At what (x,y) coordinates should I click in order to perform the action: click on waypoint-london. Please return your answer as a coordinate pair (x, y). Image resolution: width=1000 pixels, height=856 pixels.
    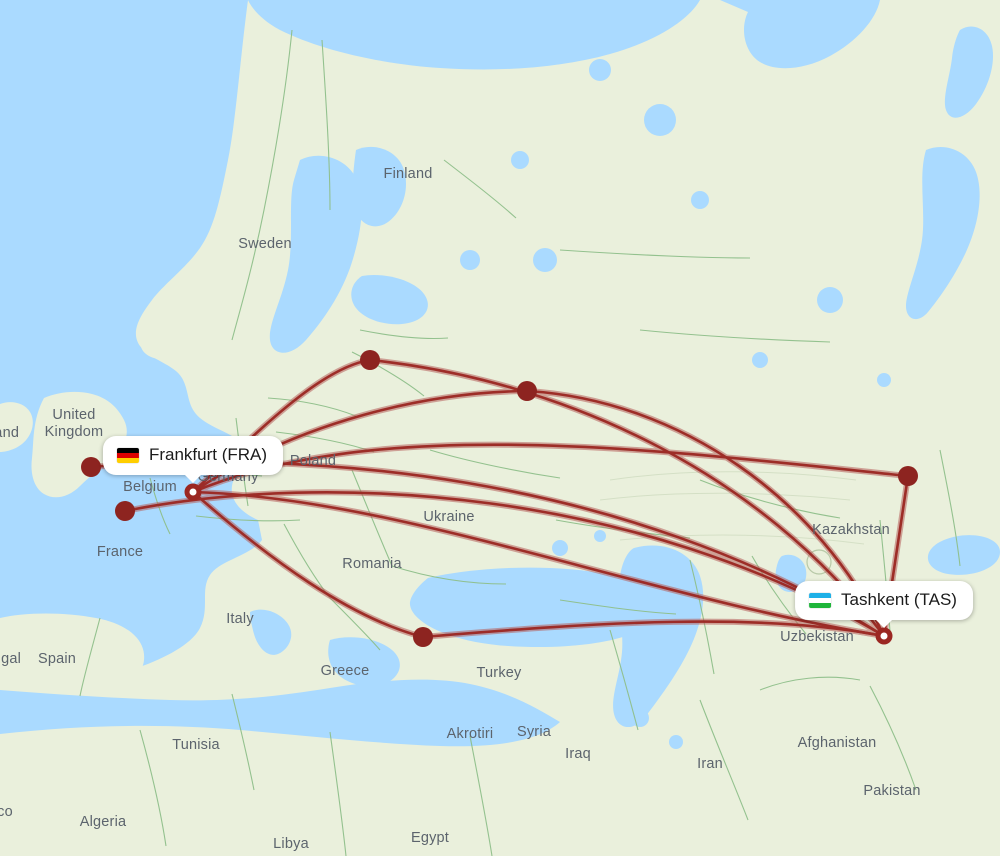
    Looking at the image, I should click on (91, 467).